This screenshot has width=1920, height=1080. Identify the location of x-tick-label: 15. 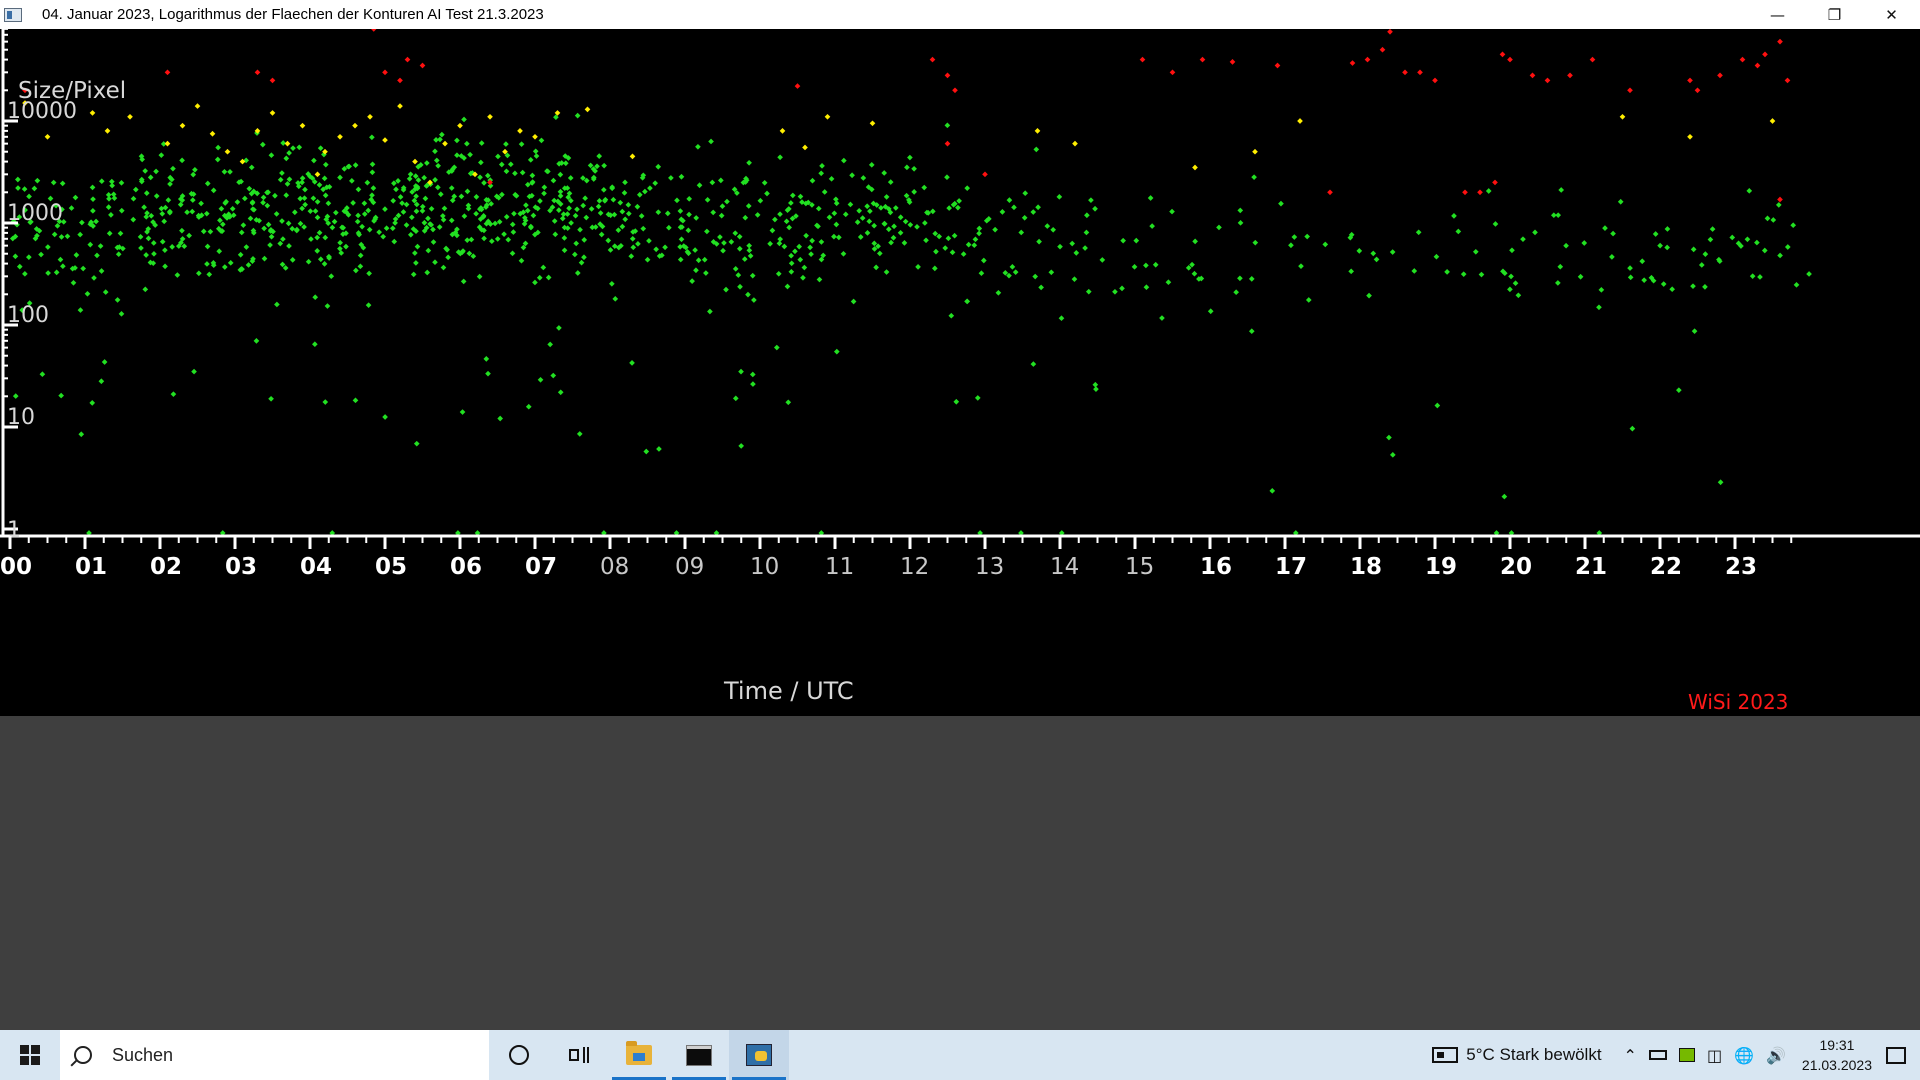
(1139, 567).